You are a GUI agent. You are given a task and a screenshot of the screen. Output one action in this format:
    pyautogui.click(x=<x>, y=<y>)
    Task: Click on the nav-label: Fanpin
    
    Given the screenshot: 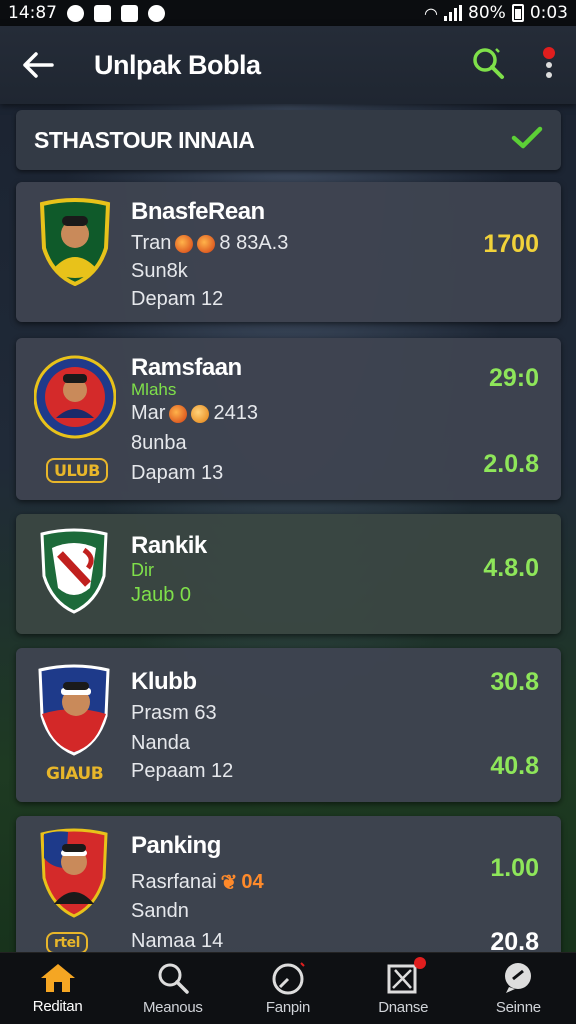 What is the action you would take?
    pyautogui.click(x=287, y=1007)
    